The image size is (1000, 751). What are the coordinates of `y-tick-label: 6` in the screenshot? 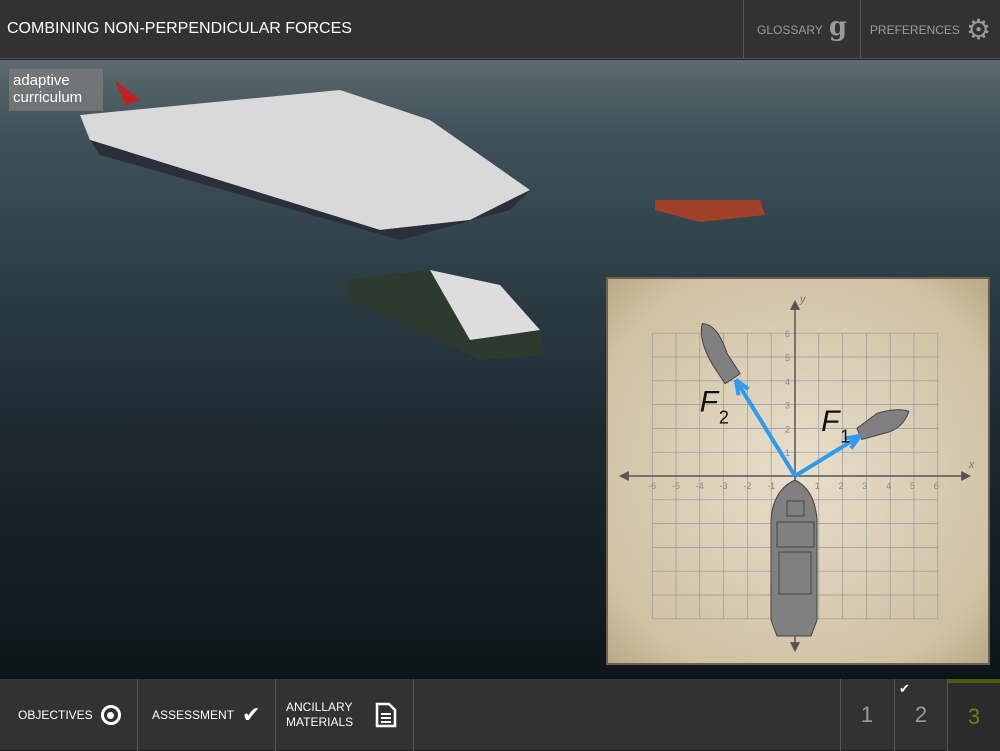 It's located at (787, 334).